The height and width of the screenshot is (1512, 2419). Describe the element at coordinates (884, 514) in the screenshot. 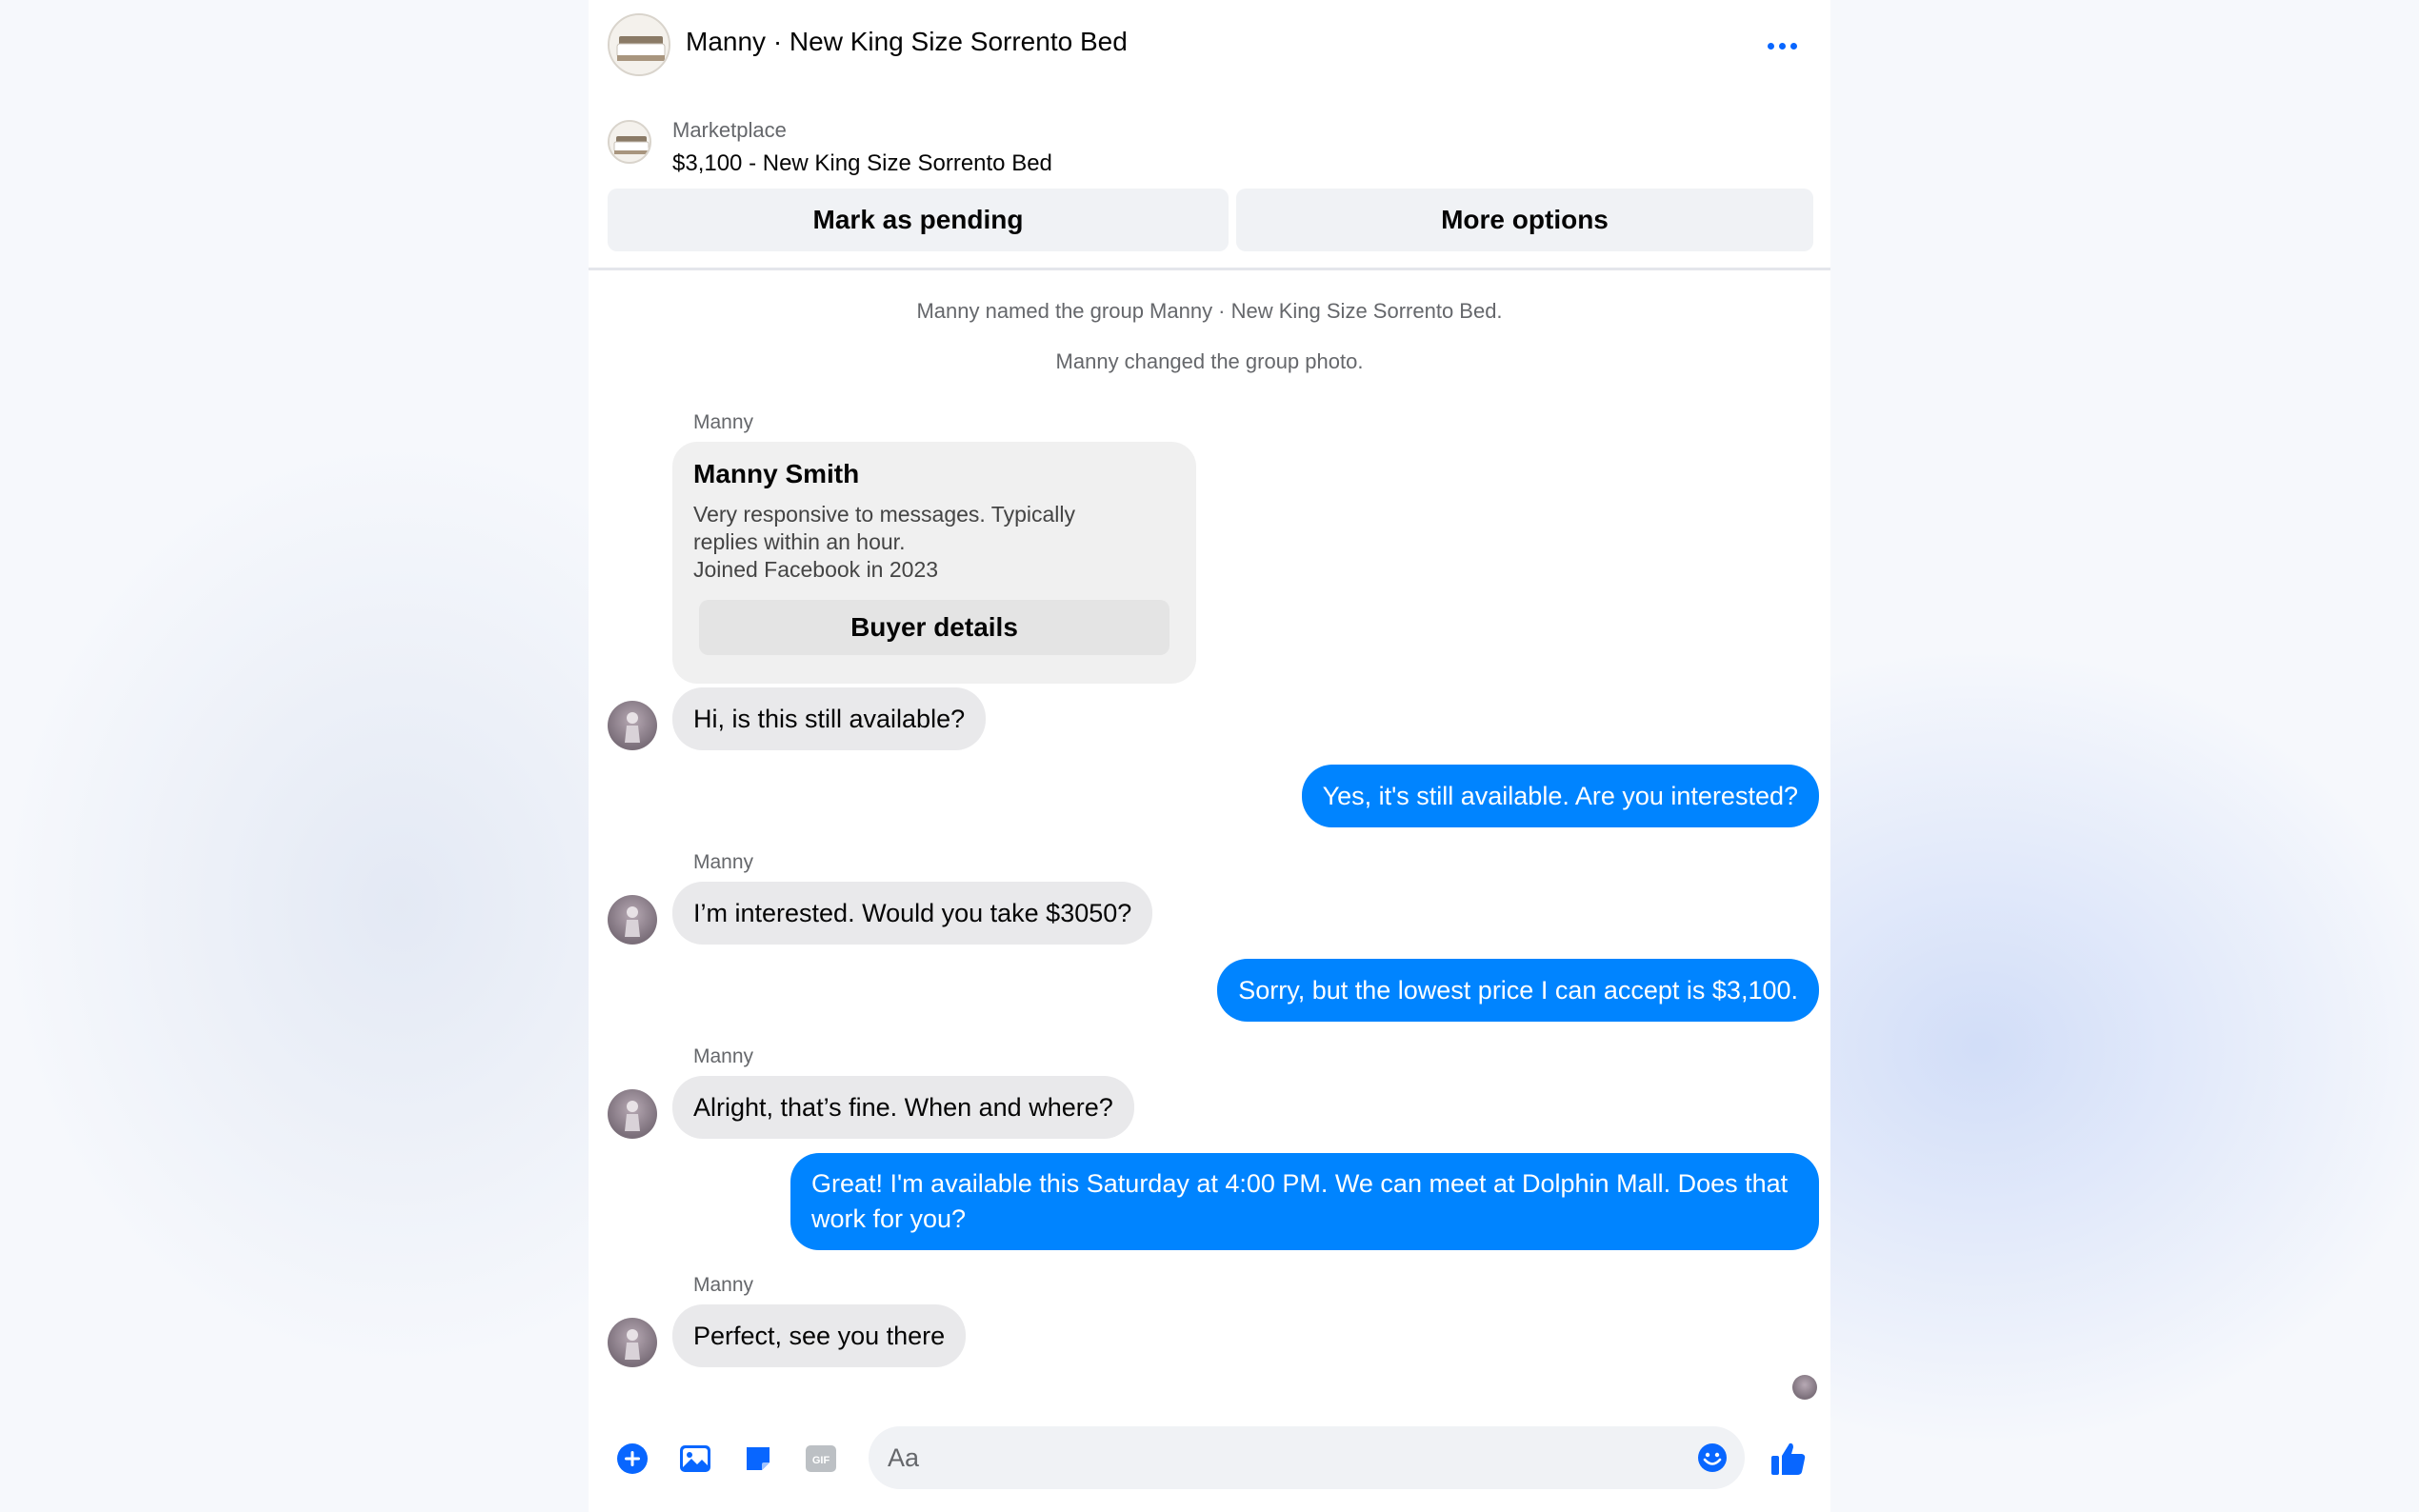

I see `buyer-responsiveness: Very responsive to messages. Typically` at that location.